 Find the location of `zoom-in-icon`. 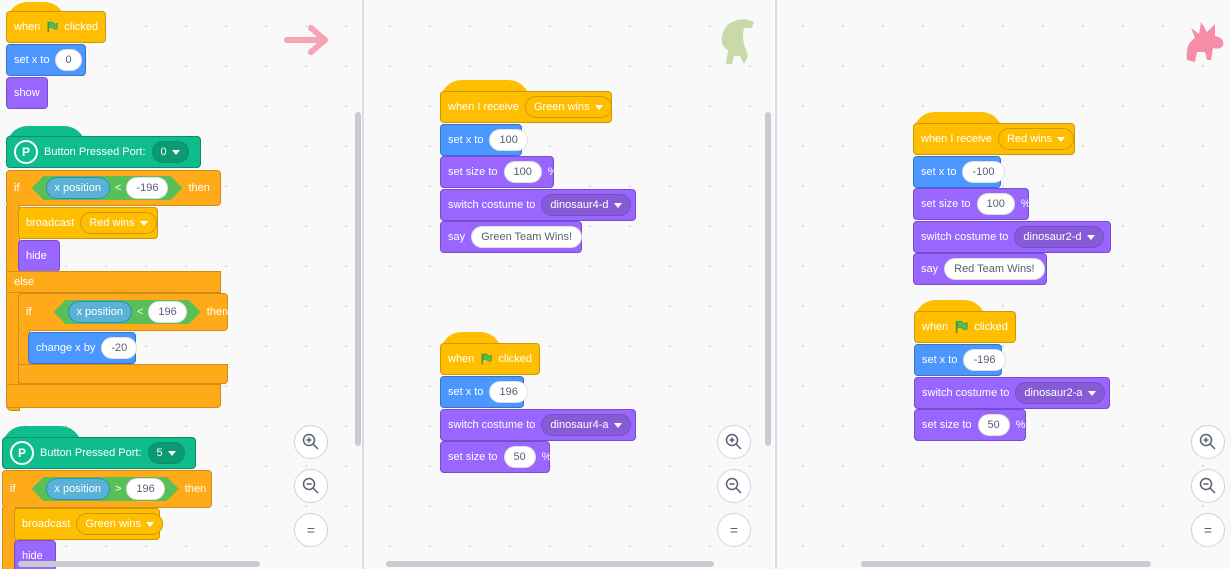

zoom-in-icon is located at coordinates (310, 441).